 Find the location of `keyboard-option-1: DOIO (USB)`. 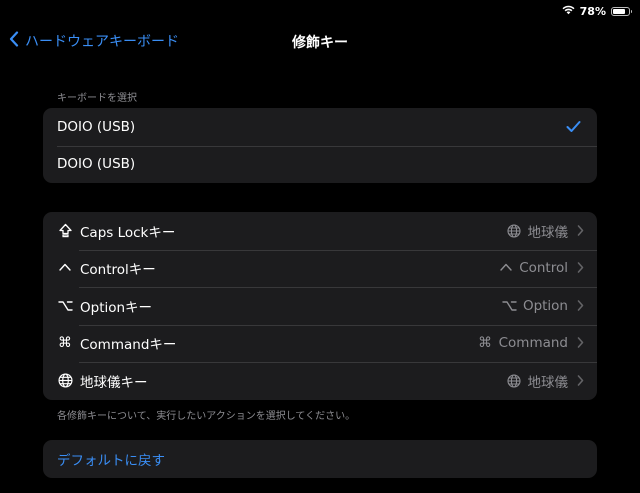

keyboard-option-1: DOIO (USB) is located at coordinates (320, 127).